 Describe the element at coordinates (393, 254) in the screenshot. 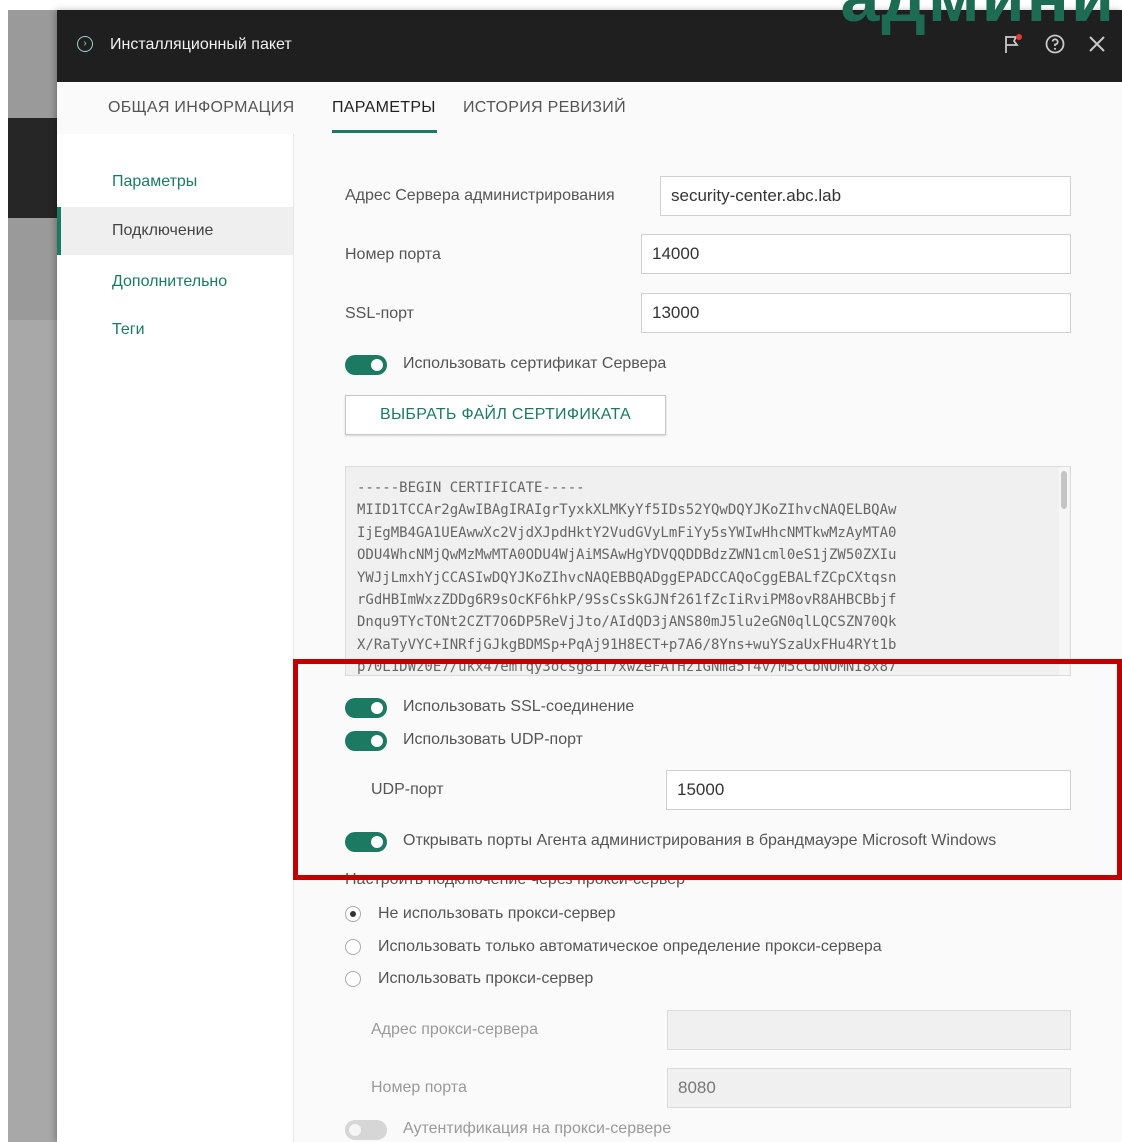

I see `port-label: Номер порта` at that location.